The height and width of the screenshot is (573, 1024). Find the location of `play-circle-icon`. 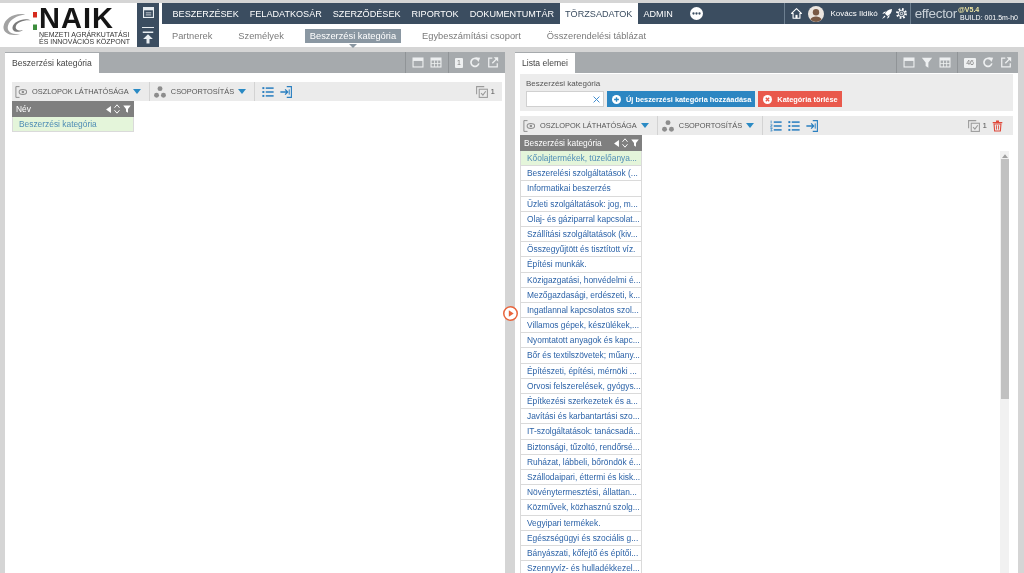

play-circle-icon is located at coordinates (510, 313).